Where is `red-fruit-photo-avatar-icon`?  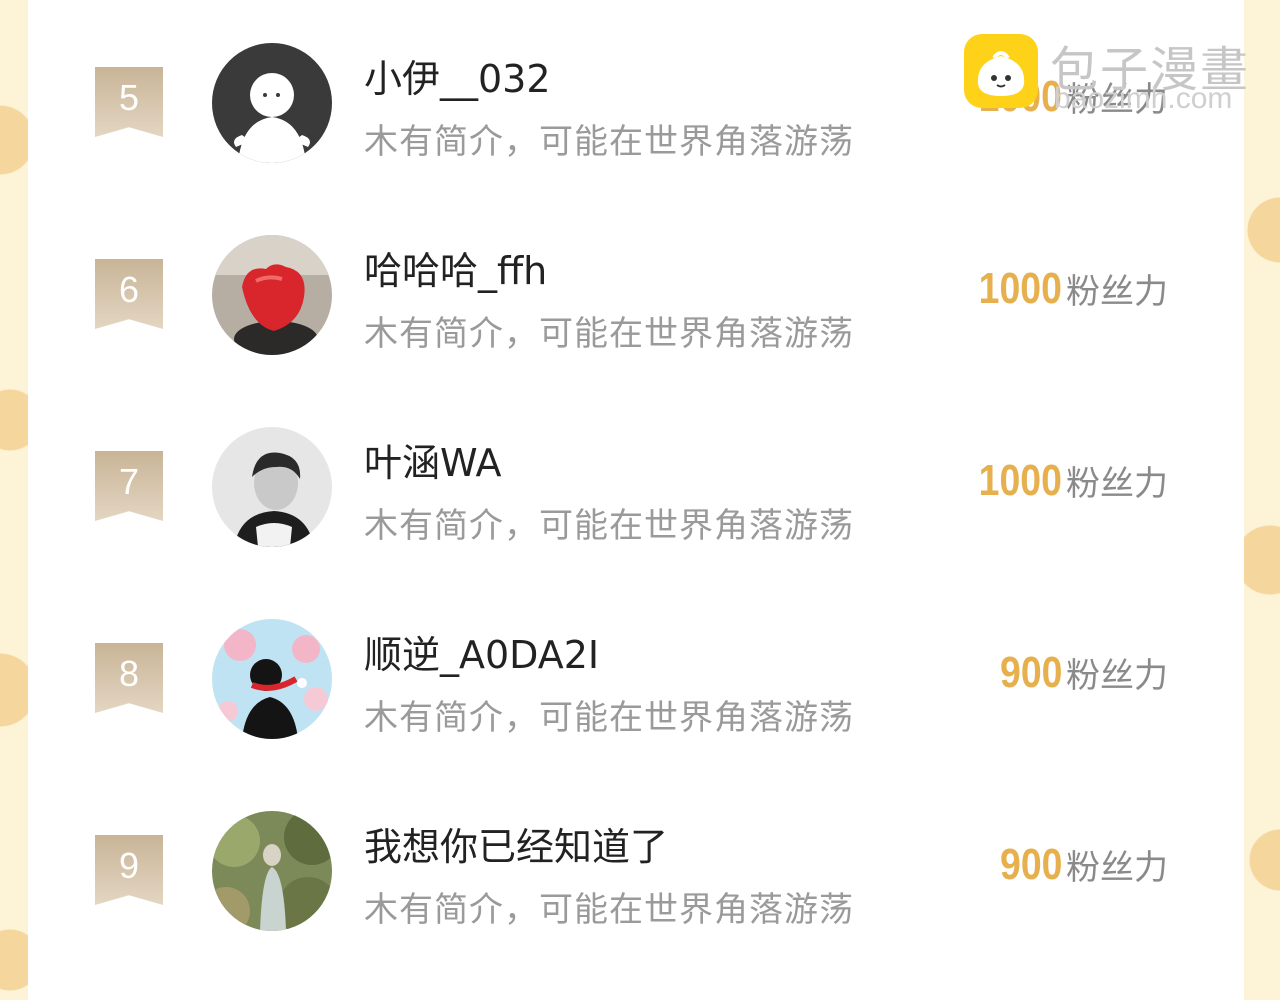
red-fruit-photo-avatar-icon is located at coordinates (272, 295).